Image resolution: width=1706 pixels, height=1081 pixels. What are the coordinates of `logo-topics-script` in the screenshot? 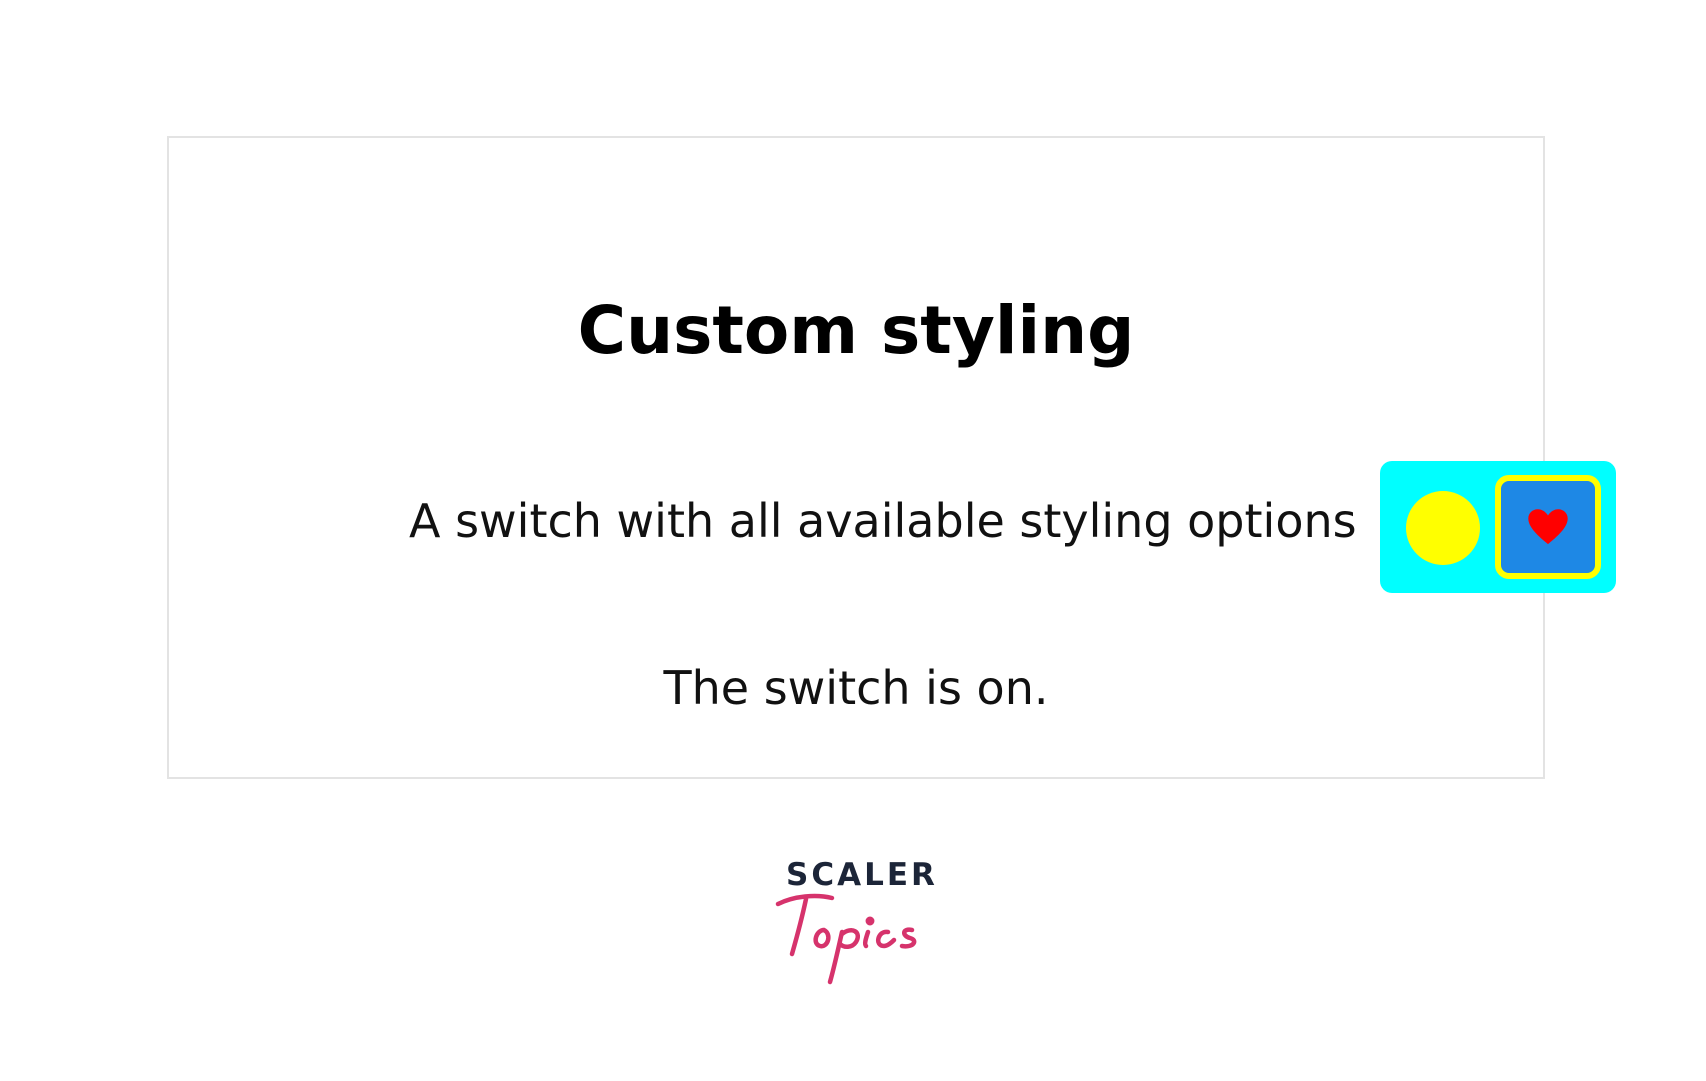 It's located at (846, 939).